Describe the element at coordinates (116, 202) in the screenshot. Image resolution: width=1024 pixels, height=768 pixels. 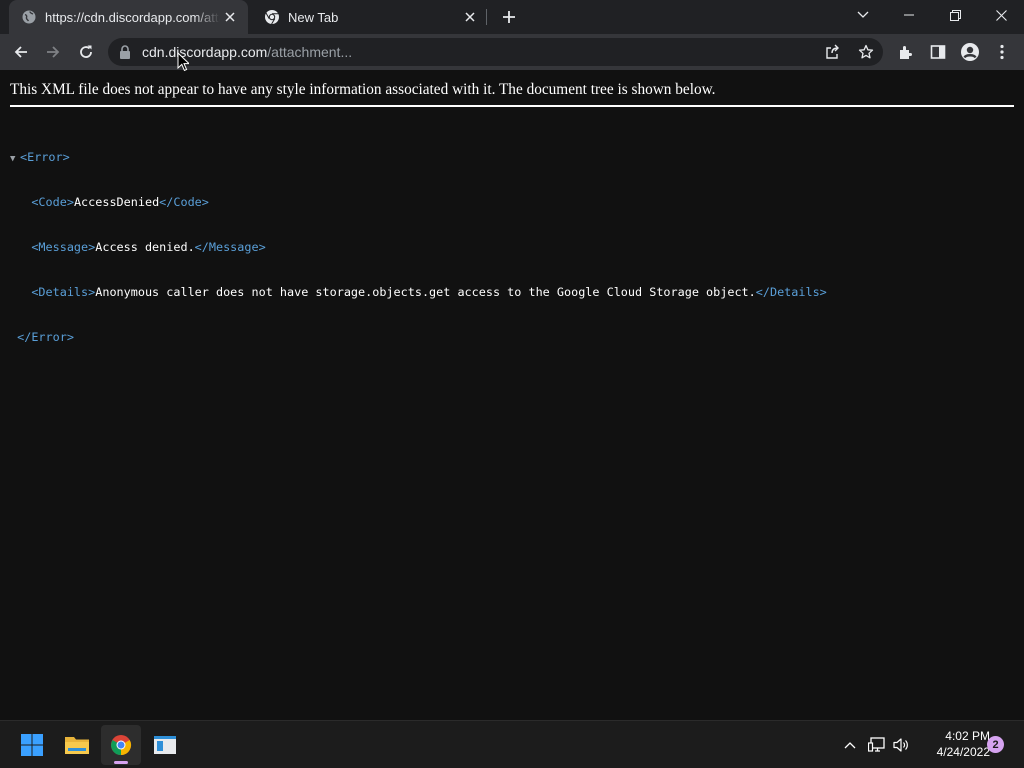
I see `xml-code-value: AccessDenied` at that location.